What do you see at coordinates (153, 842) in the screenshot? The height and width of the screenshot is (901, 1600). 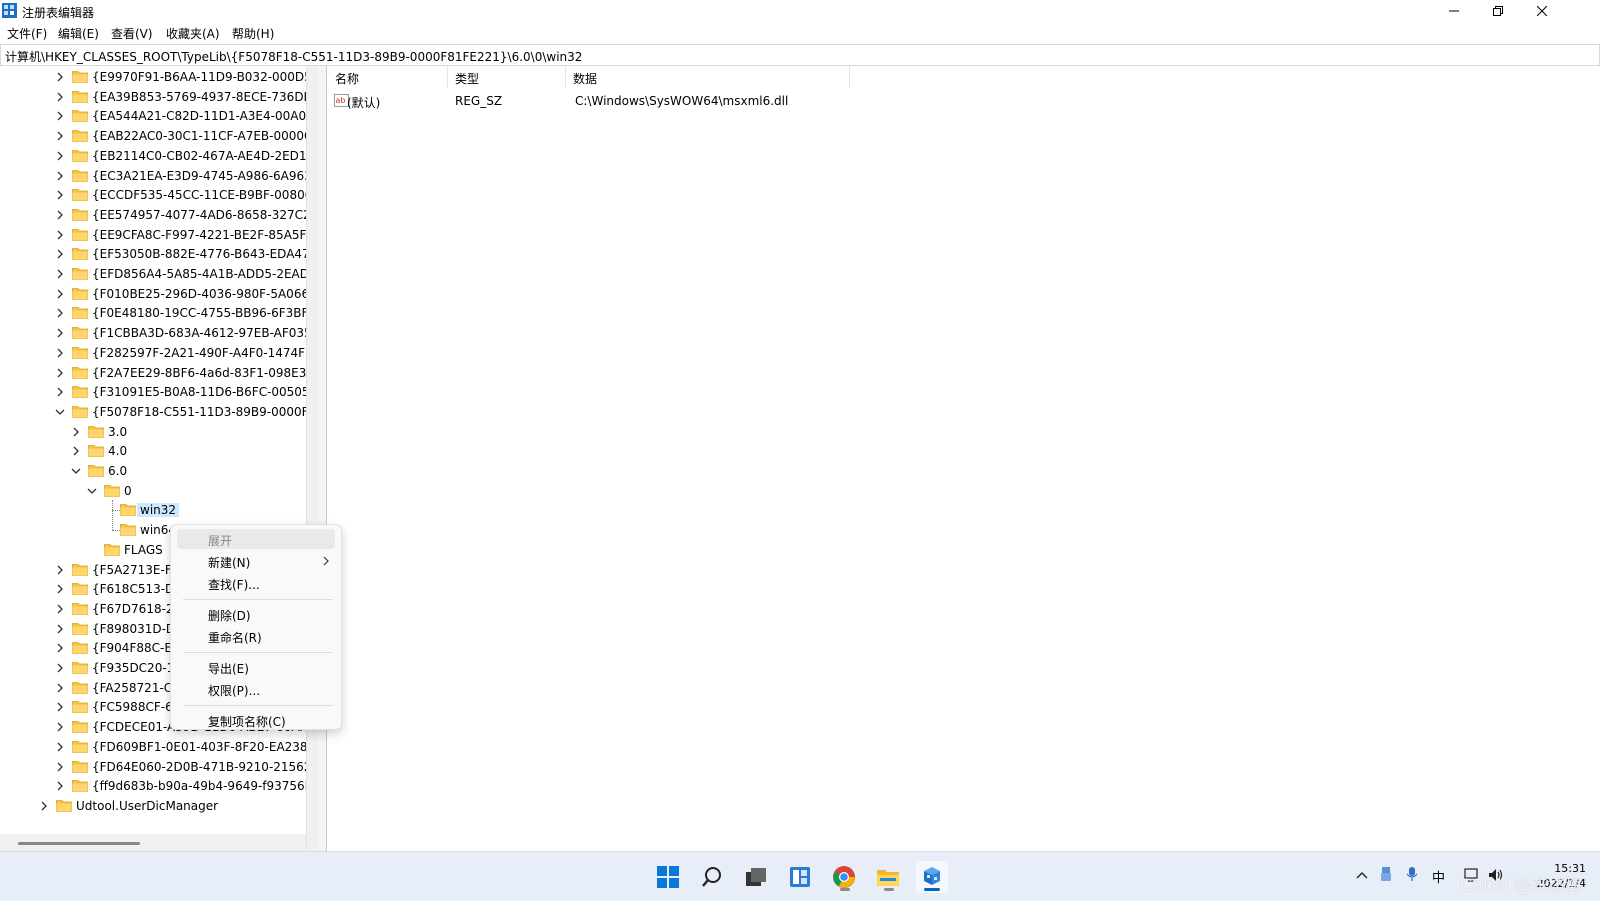 I see `tree-horizontal-scrollbar` at bounding box center [153, 842].